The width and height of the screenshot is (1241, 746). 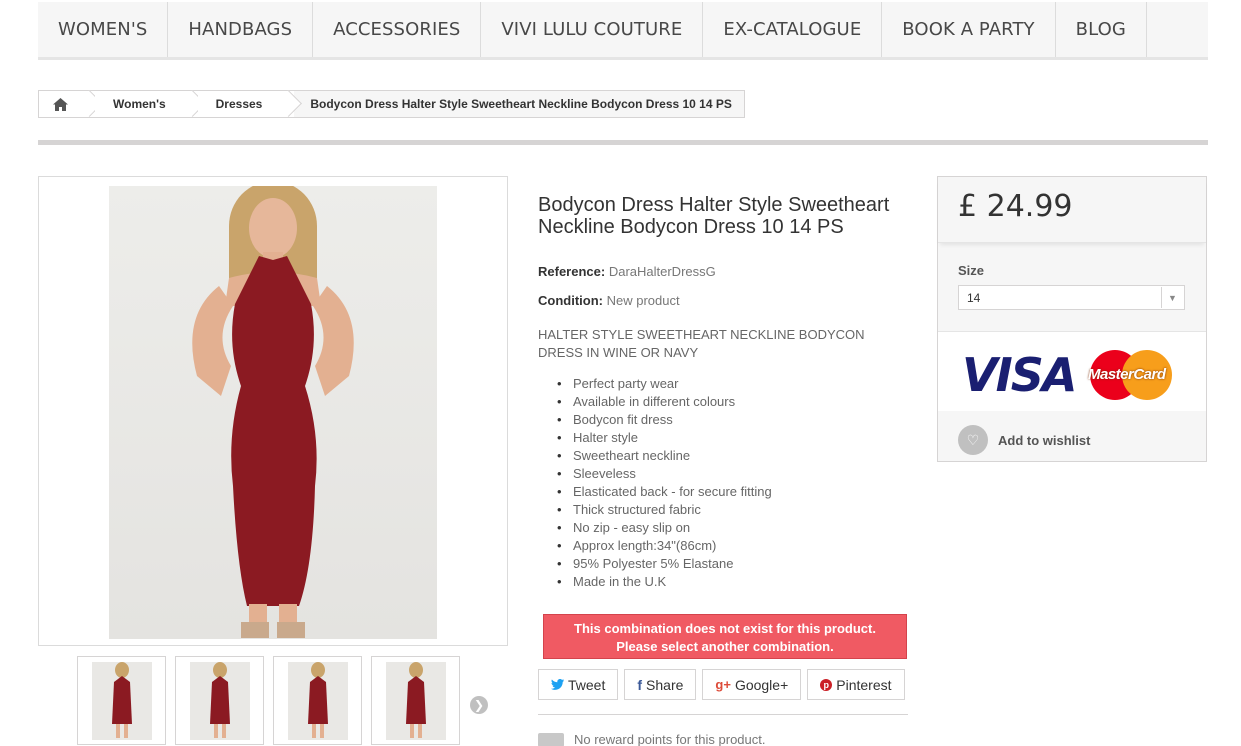 I want to click on facebook-icon: f, so click(x=640, y=684).